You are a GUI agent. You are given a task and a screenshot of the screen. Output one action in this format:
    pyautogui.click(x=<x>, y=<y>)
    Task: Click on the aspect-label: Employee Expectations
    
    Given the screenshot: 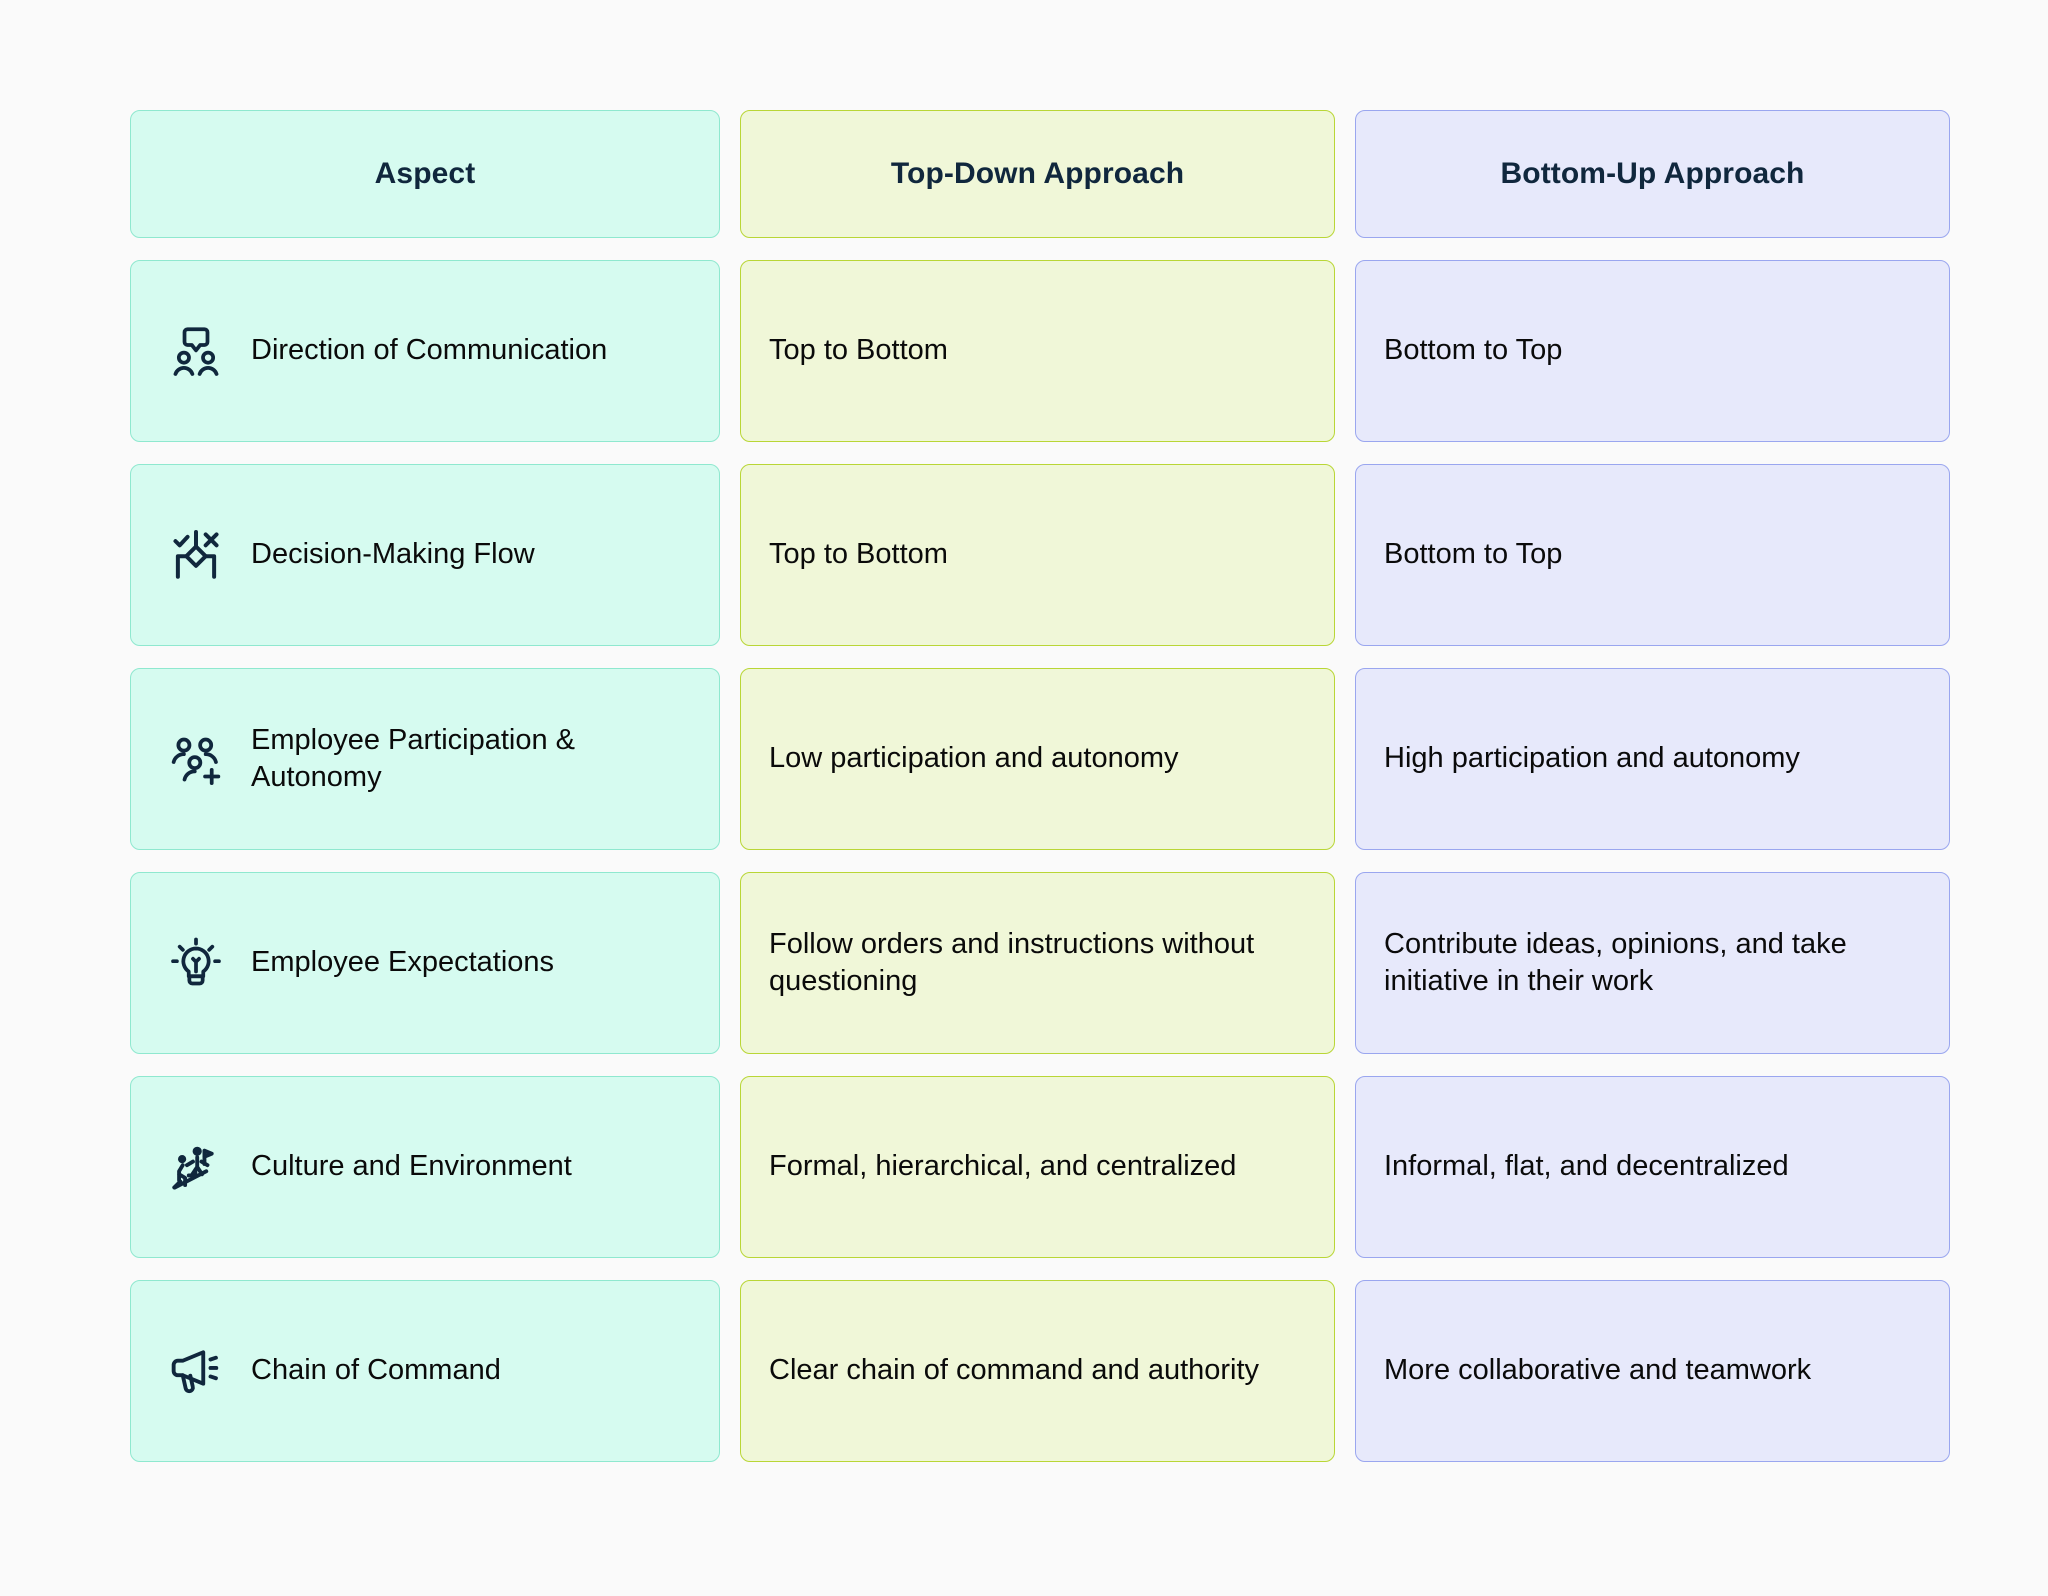 What is the action you would take?
    pyautogui.click(x=403, y=962)
    